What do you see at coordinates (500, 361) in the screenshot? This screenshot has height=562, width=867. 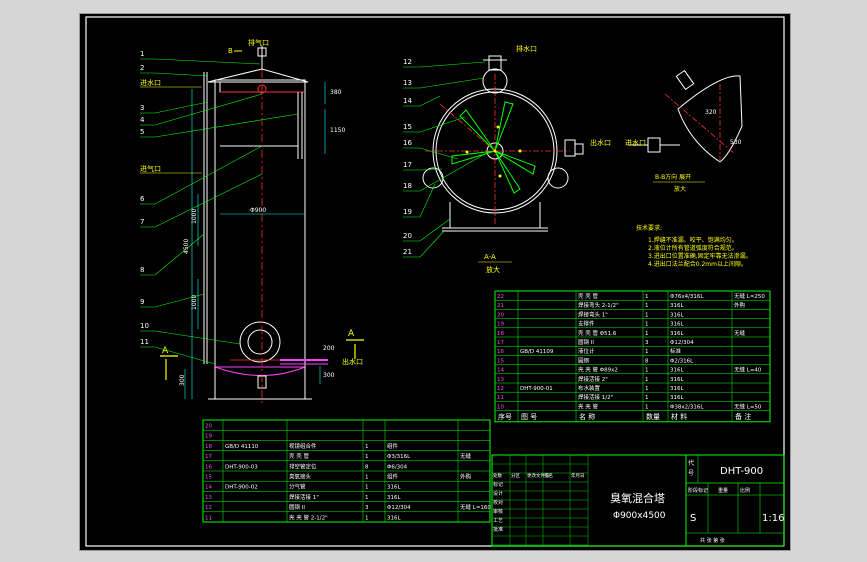 I see `upper-table-cell: 15` at bounding box center [500, 361].